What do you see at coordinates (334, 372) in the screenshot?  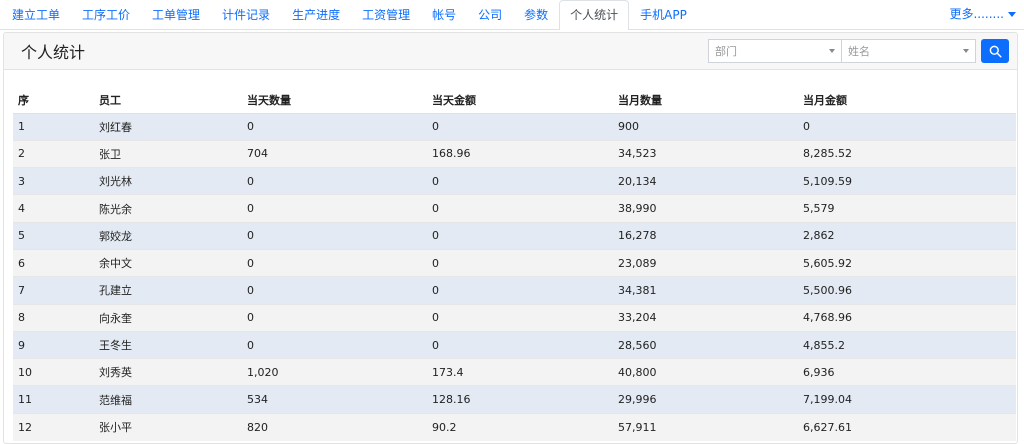 I see `cell-day-qty: 1,020` at bounding box center [334, 372].